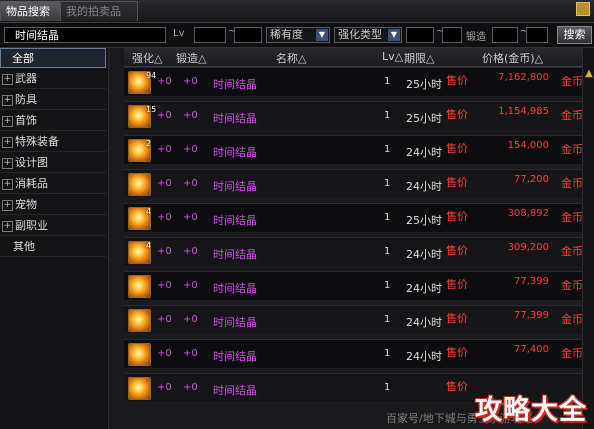 Image resolution: width=594 pixels, height=429 pixels. What do you see at coordinates (53, 163) in the screenshot?
I see `sidebar-item: + 设计图` at bounding box center [53, 163].